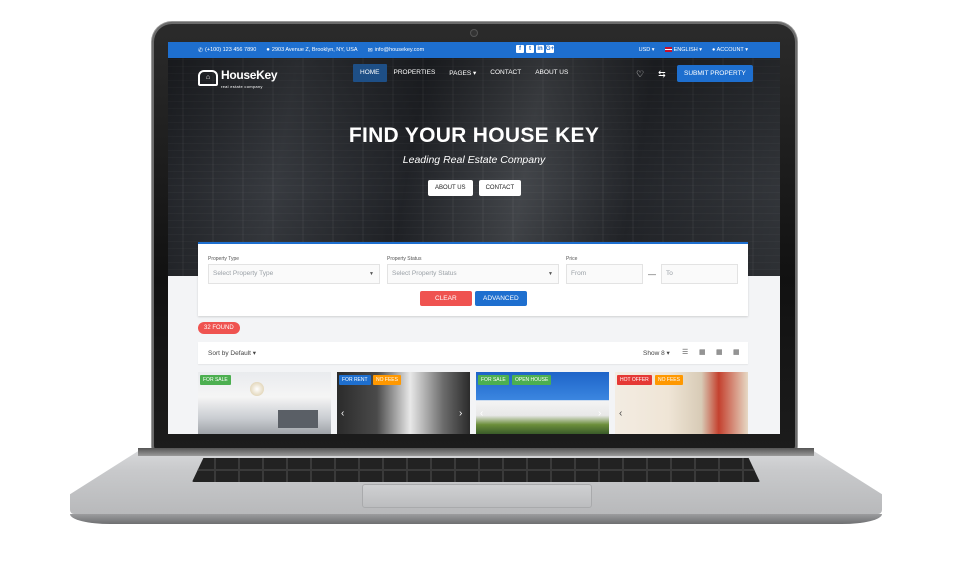  I want to click on brand-name: HouseKey, so click(249, 75).